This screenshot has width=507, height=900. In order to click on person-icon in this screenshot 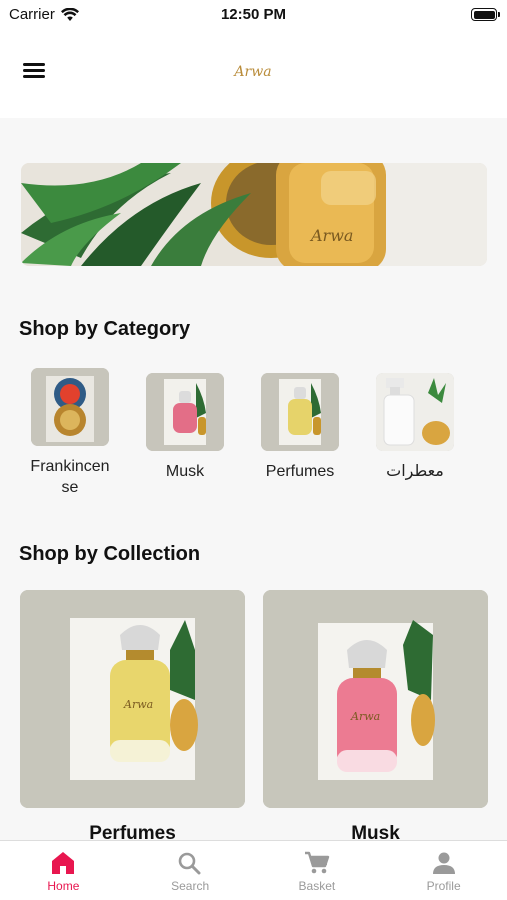, I will do `click(443, 863)`.